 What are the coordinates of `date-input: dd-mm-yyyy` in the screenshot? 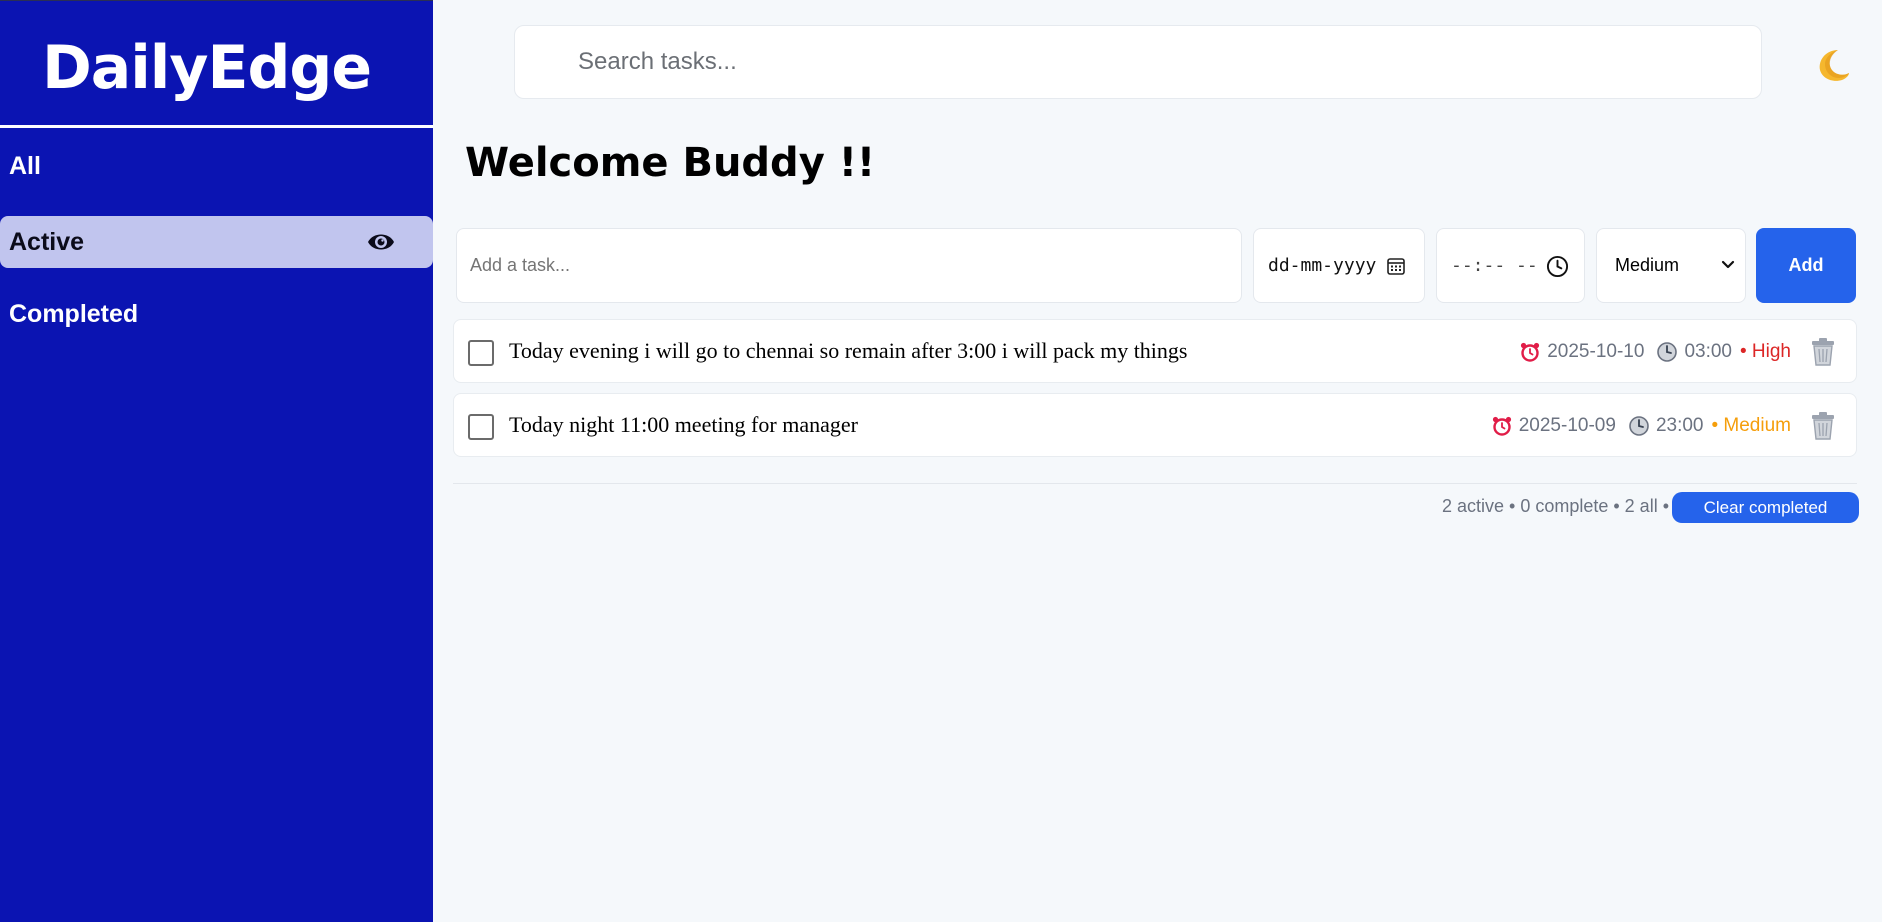 It's located at (1339, 265).